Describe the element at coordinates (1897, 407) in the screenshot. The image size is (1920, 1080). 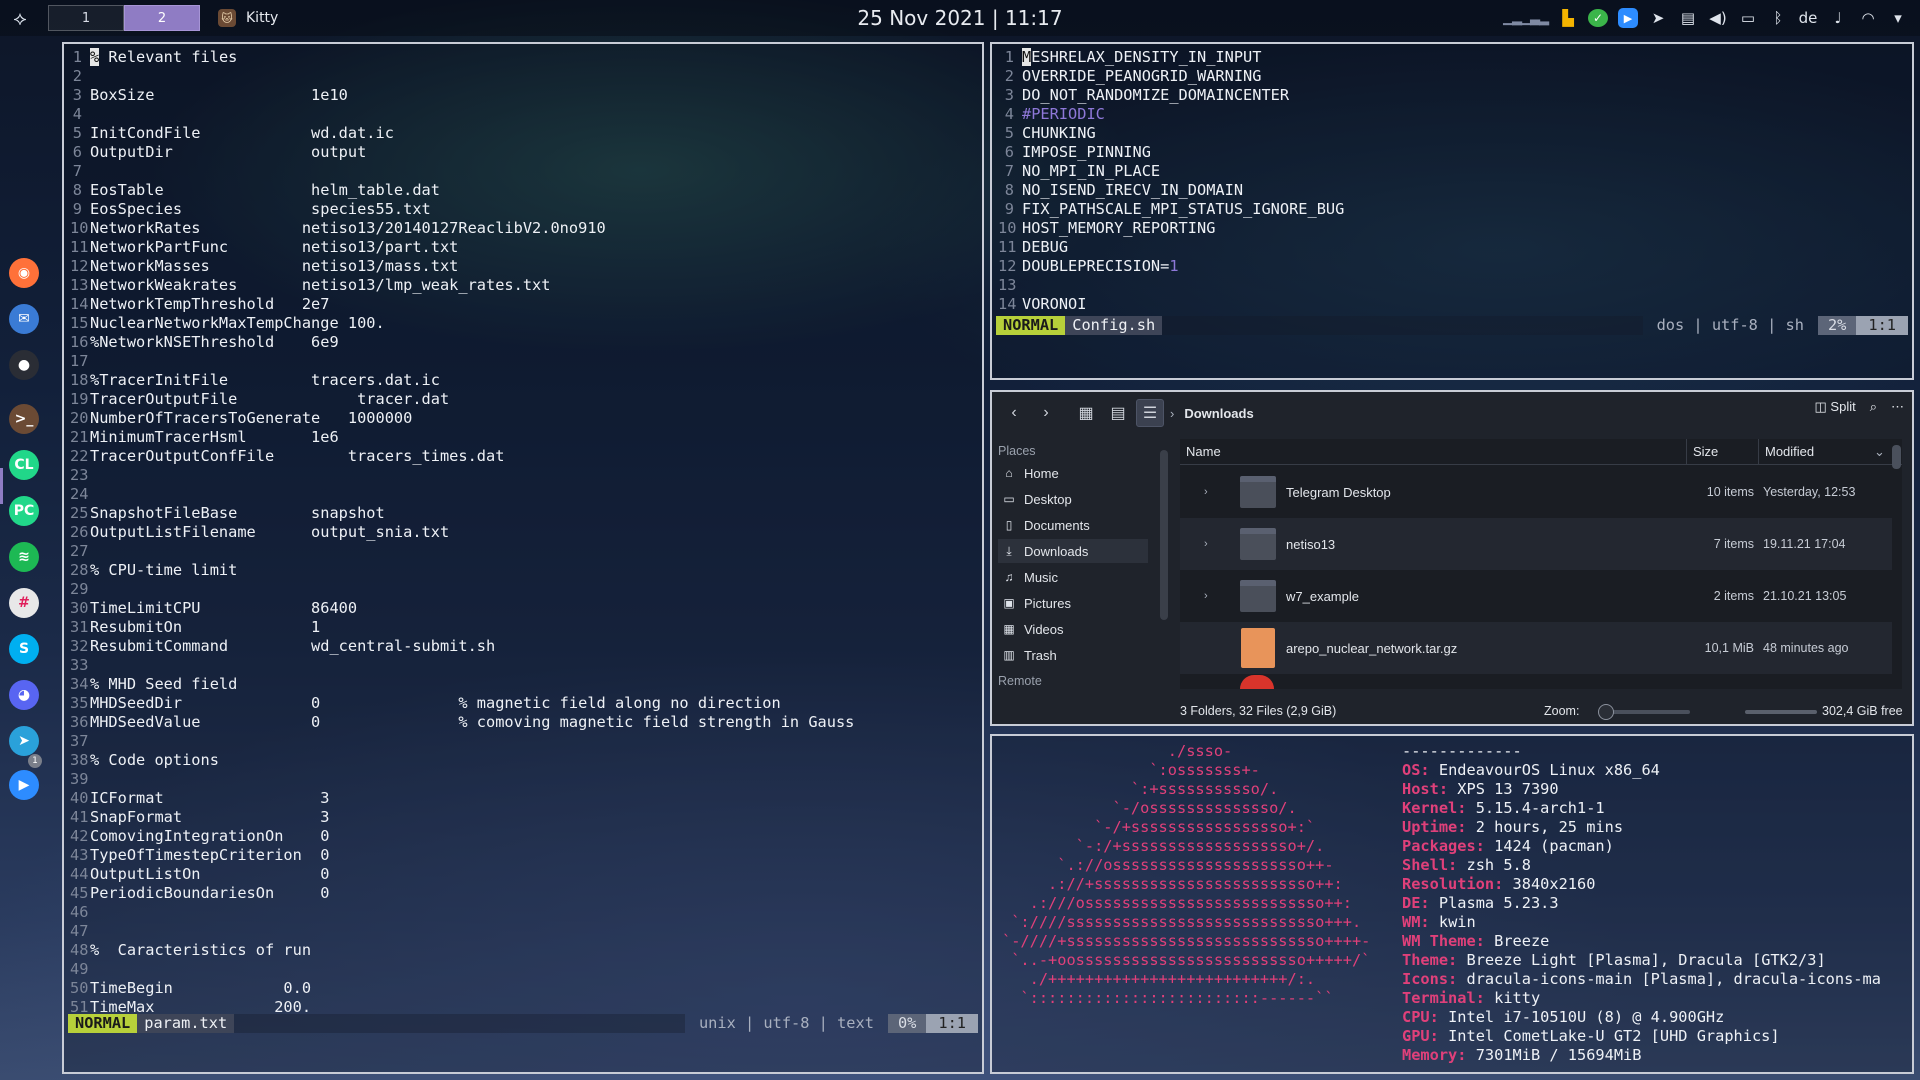
I see `menu-icon: ⋯` at that location.